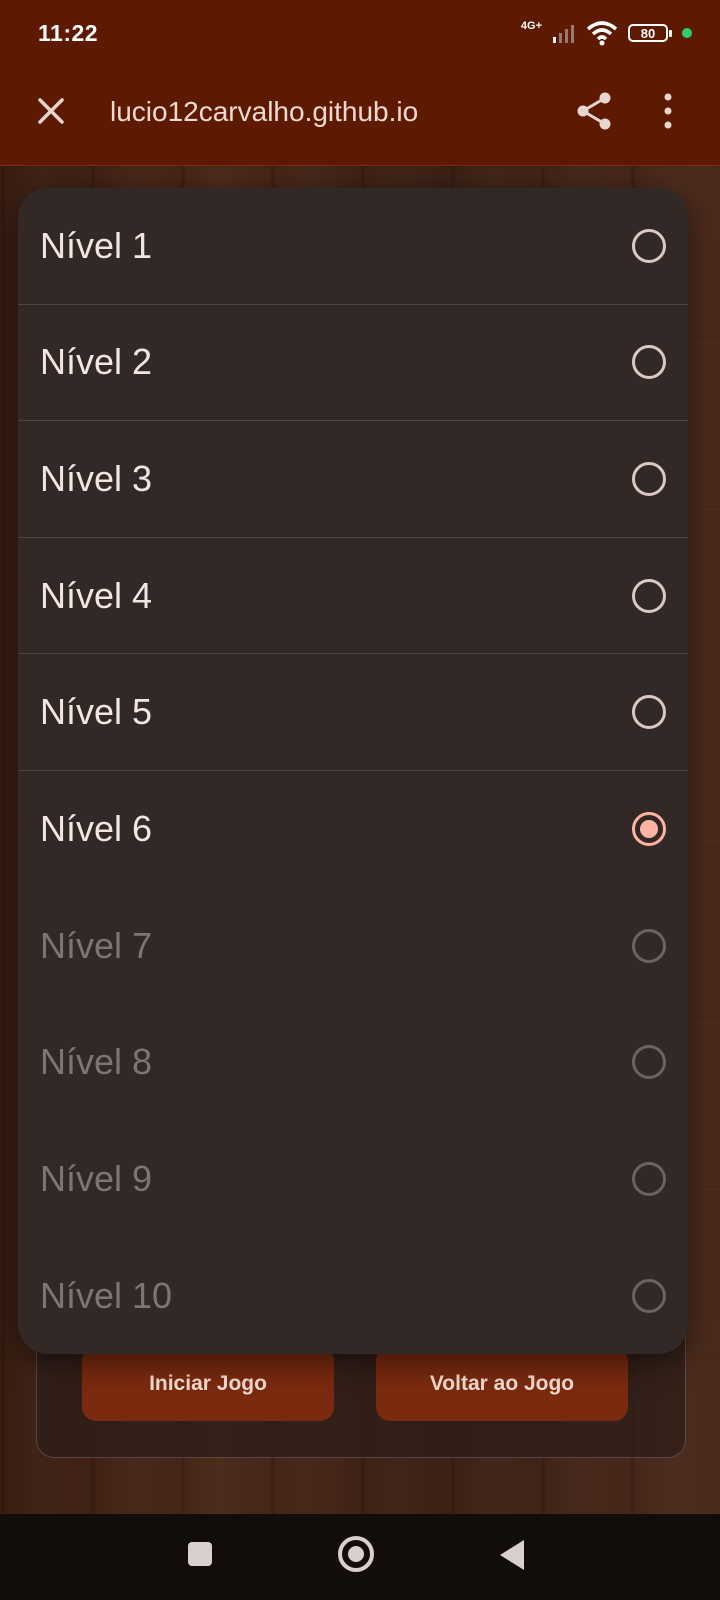 This screenshot has height=1600, width=720. I want to click on recents-icon, so click(200, 1554).